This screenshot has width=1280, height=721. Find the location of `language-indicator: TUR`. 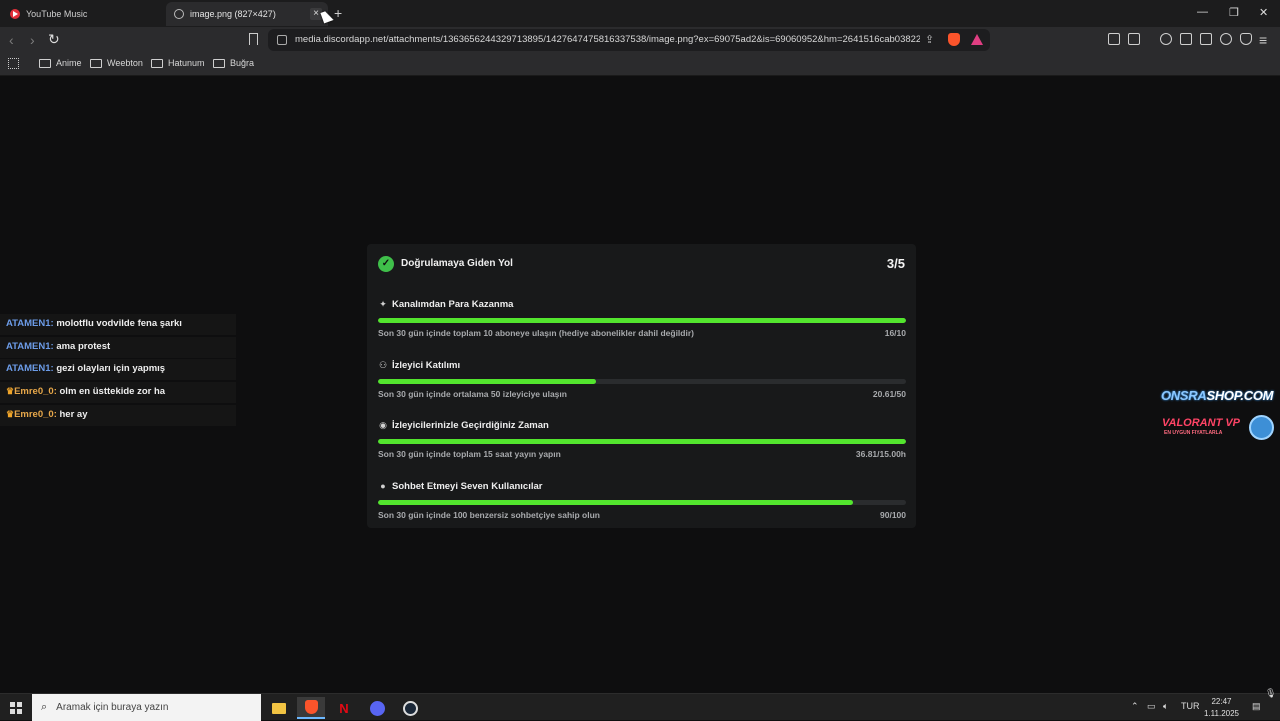

language-indicator: TUR is located at coordinates (1190, 706).